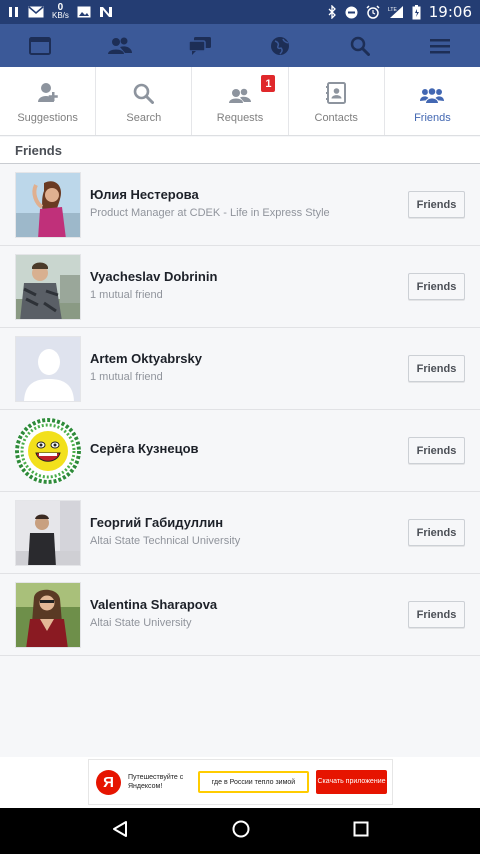 The height and width of the screenshot is (854, 480). What do you see at coordinates (351, 782) in the screenshot?
I see `ad-download-button: Скачать приложение` at bounding box center [351, 782].